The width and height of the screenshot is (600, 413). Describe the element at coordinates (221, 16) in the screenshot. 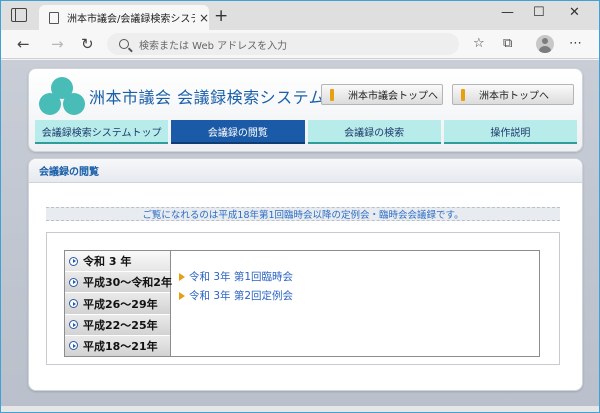

I see `new-tab-button: +` at that location.